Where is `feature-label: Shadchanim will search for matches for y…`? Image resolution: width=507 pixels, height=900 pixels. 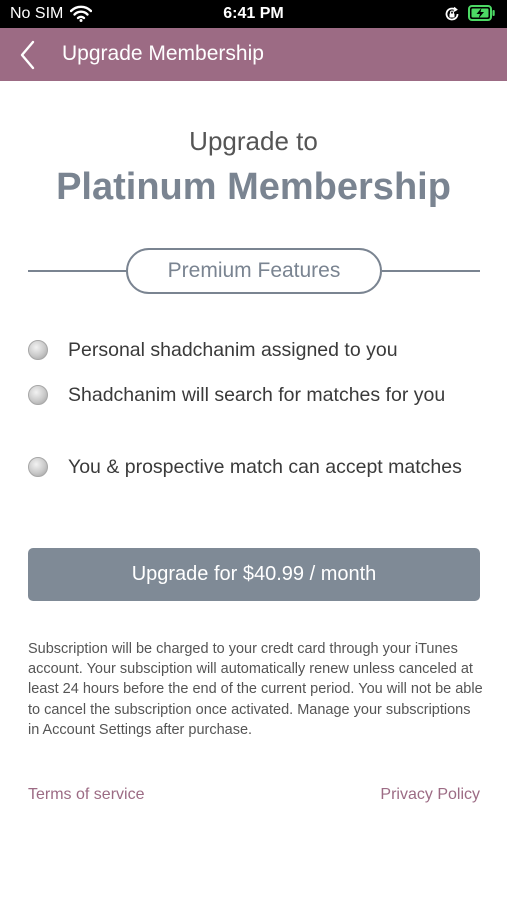 feature-label: Shadchanim will search for matches for y… is located at coordinates (257, 395).